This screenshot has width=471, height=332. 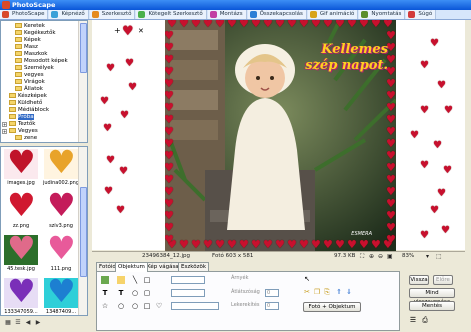 I want to click on fullscreen-icon: ⬚, so click(x=439, y=256).